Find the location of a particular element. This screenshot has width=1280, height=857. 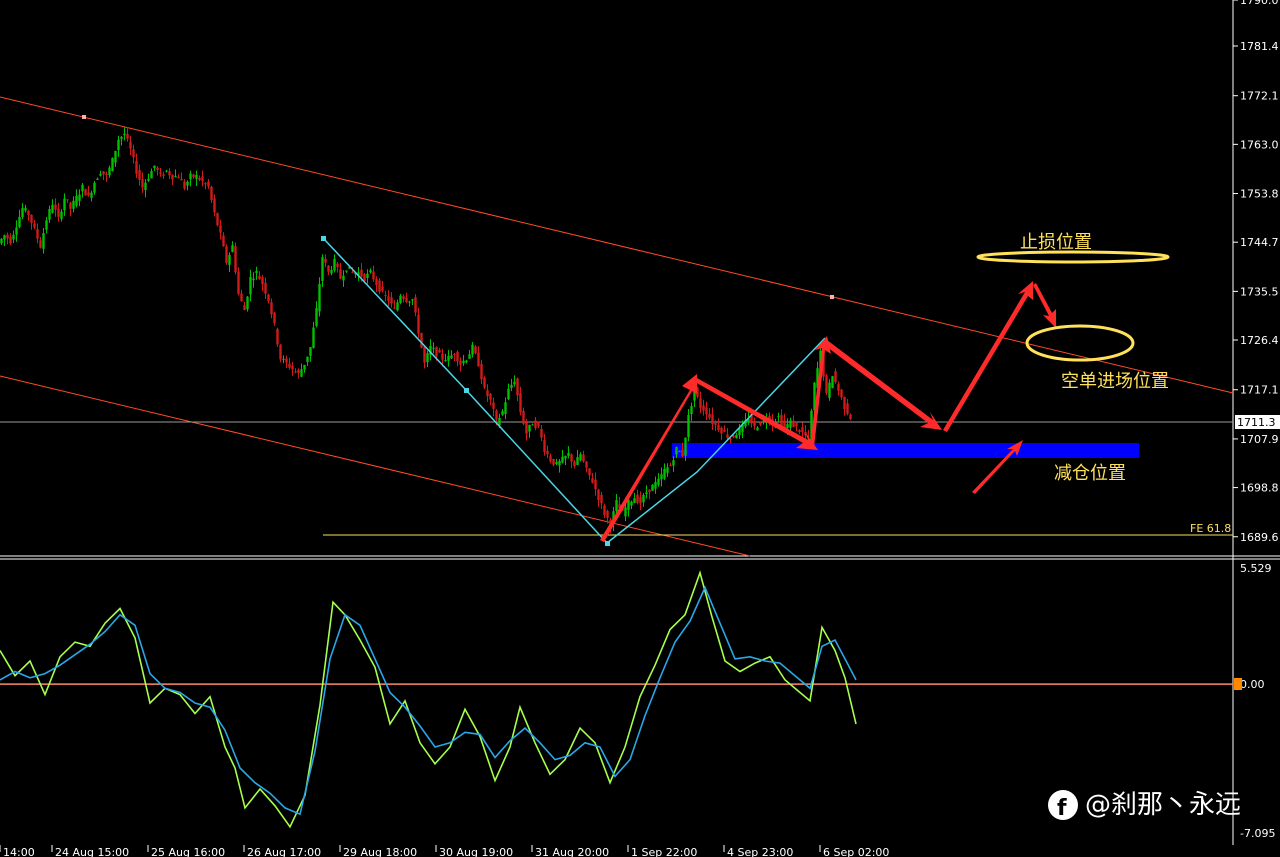

oscillator-tick-label: 0.00 is located at coordinates (1252, 684).